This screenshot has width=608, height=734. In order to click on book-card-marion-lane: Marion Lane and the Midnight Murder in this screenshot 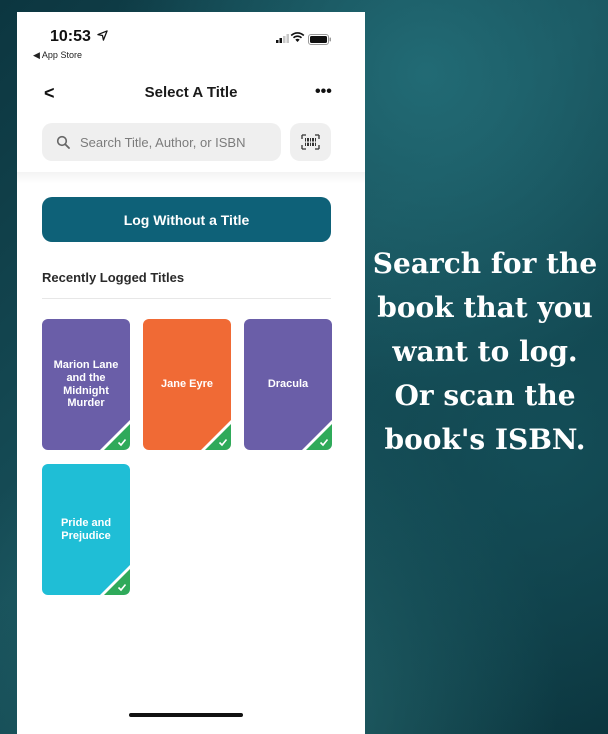, I will do `click(86, 384)`.